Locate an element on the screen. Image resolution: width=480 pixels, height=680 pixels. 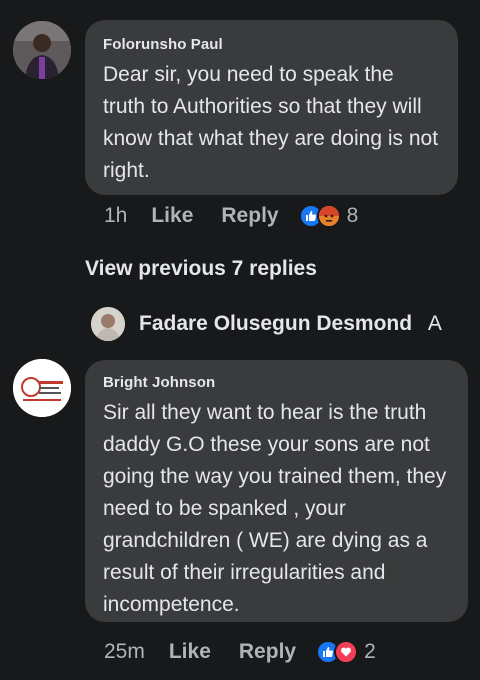
reaction-count: 8 is located at coordinates (352, 215).